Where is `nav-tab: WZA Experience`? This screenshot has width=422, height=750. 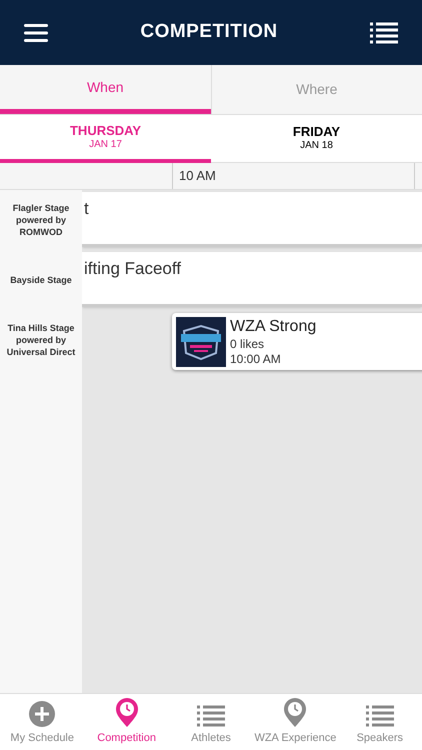 nav-tab: WZA Experience is located at coordinates (295, 722).